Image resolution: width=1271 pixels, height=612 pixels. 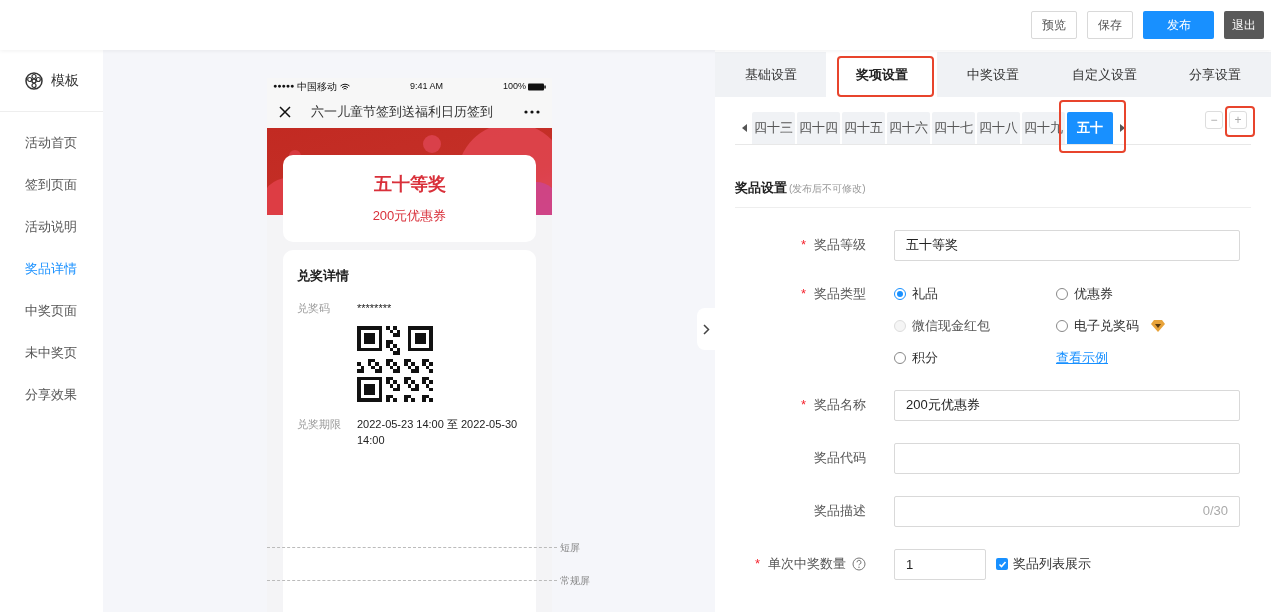 I want to click on settings-tab: 中奖设置, so click(x=993, y=74).